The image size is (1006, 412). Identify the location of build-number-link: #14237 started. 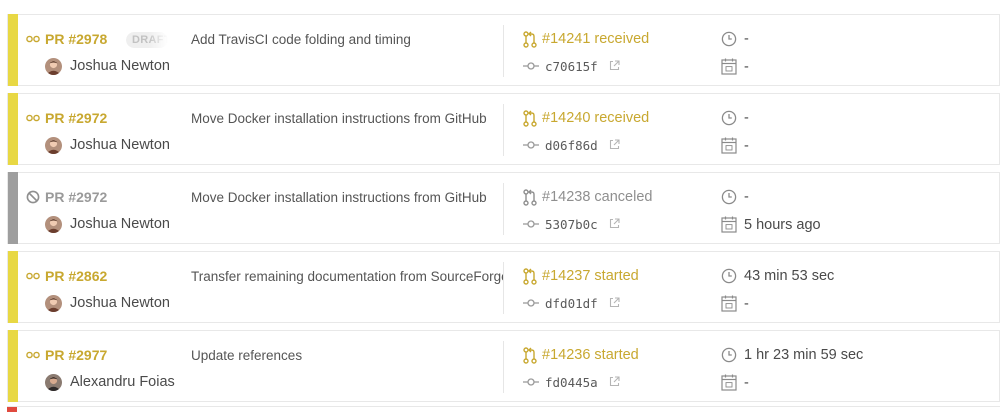
(590, 276).